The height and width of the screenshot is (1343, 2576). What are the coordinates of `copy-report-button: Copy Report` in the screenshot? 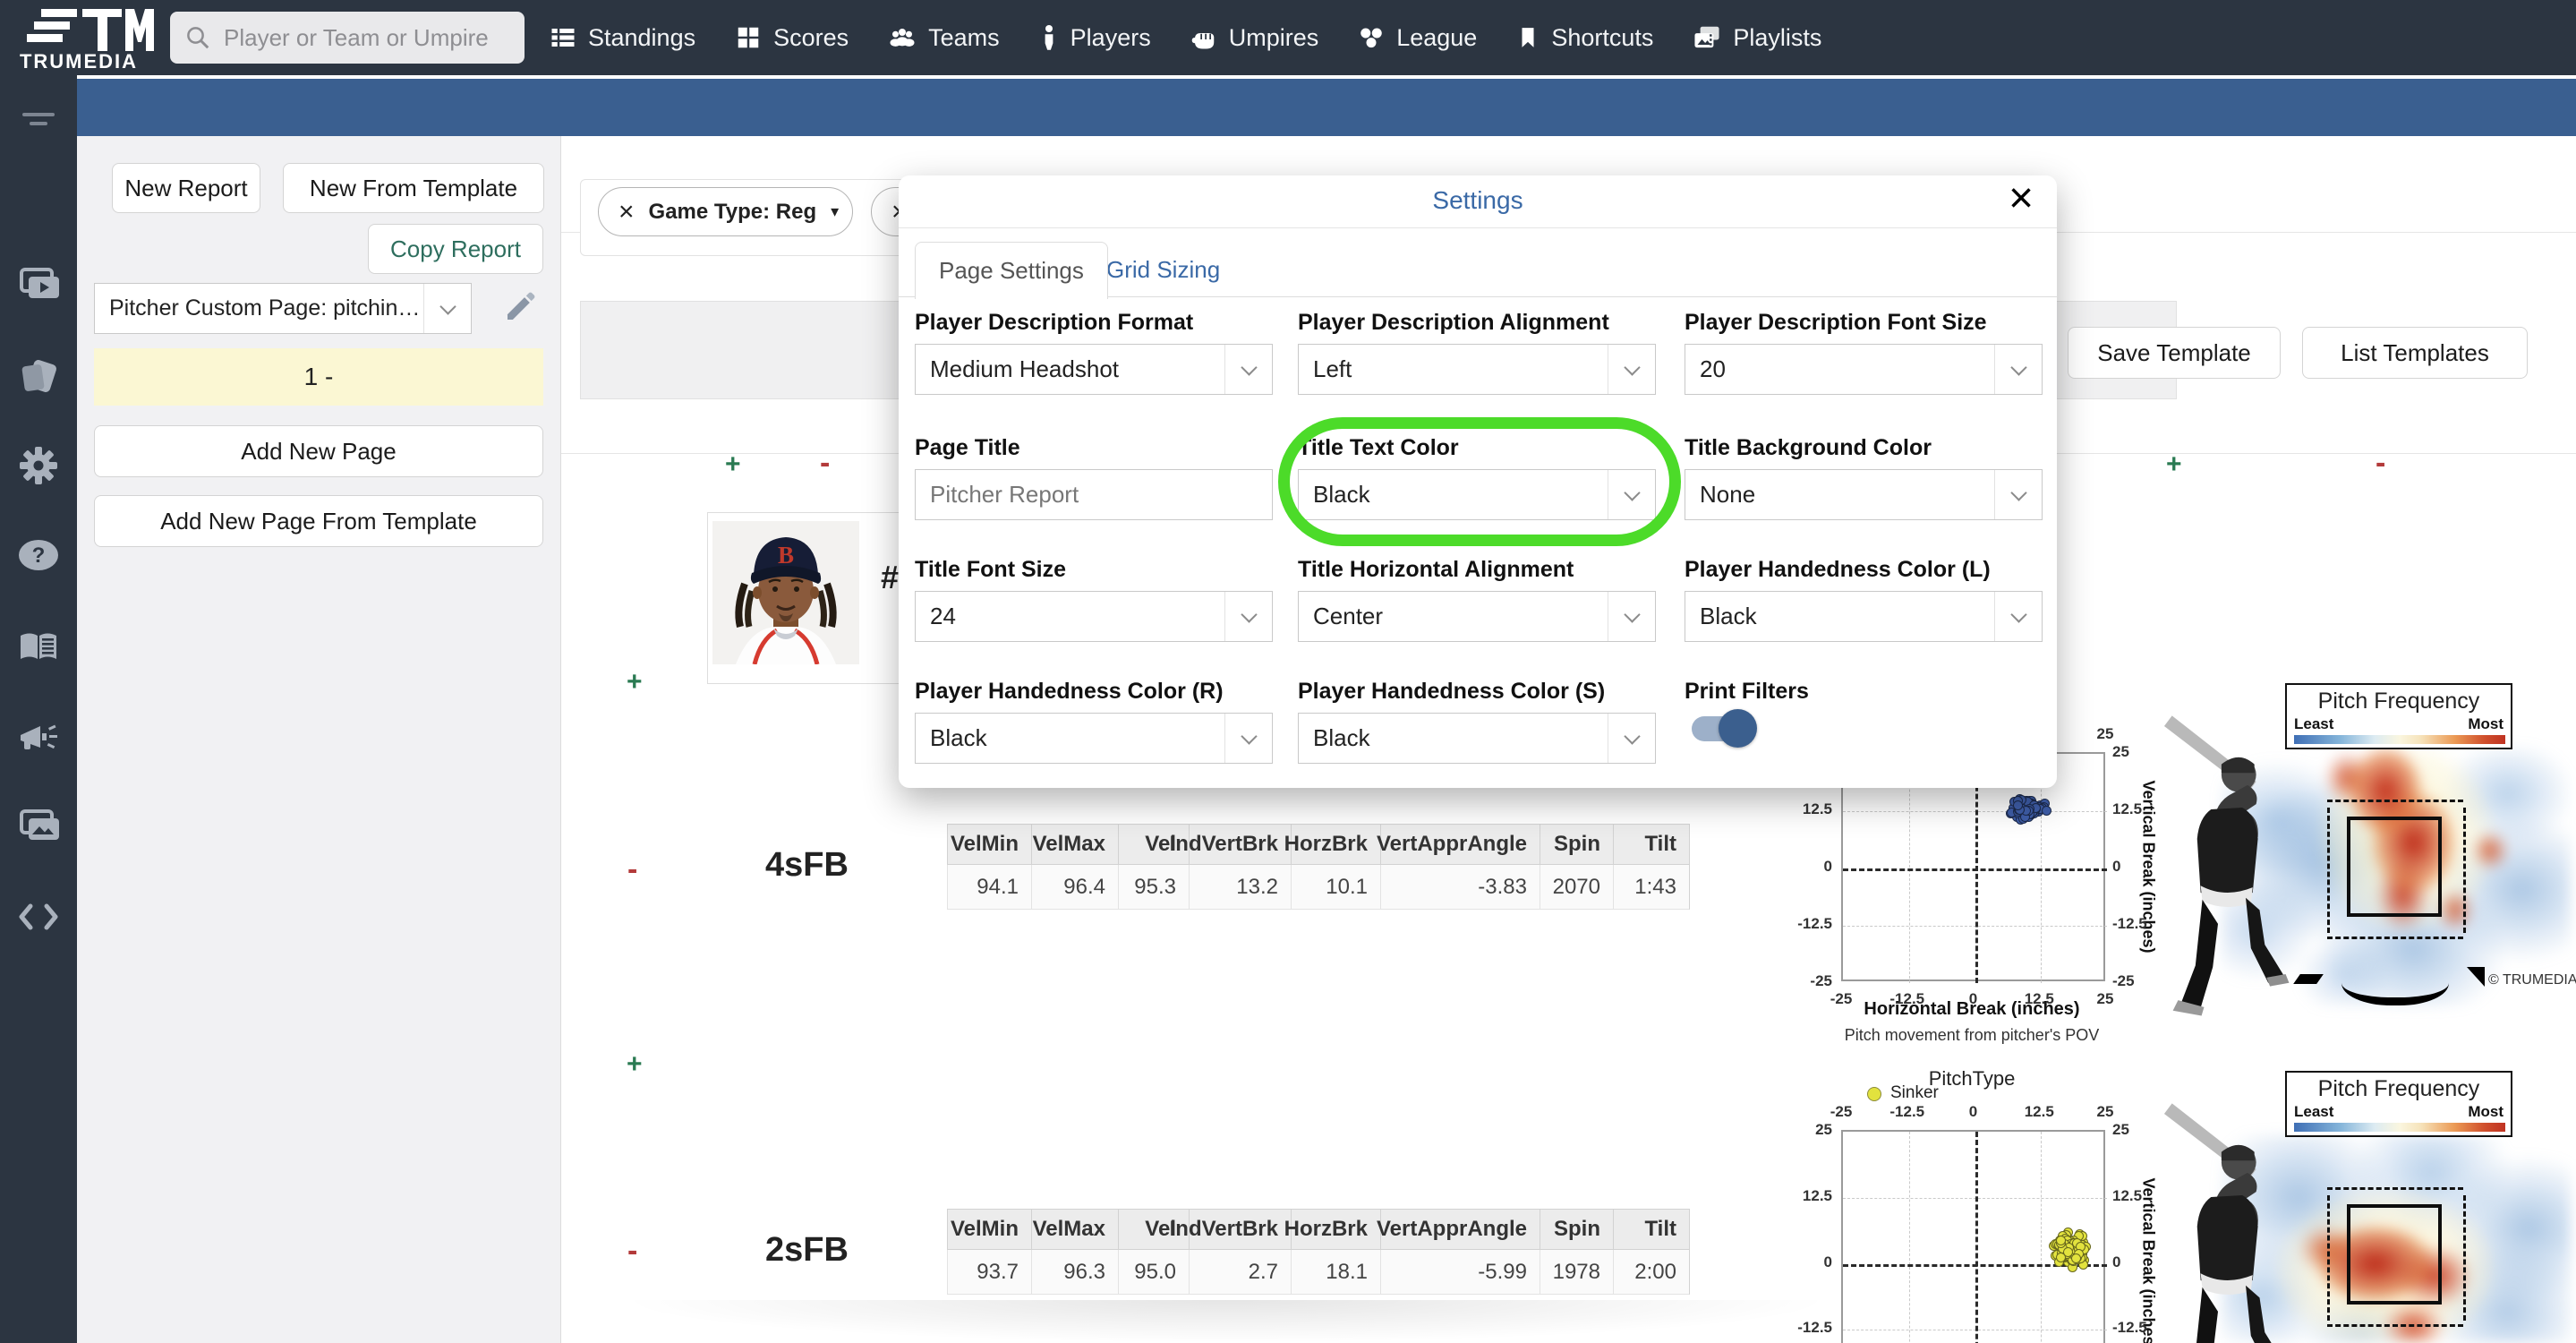 It's located at (455, 249).